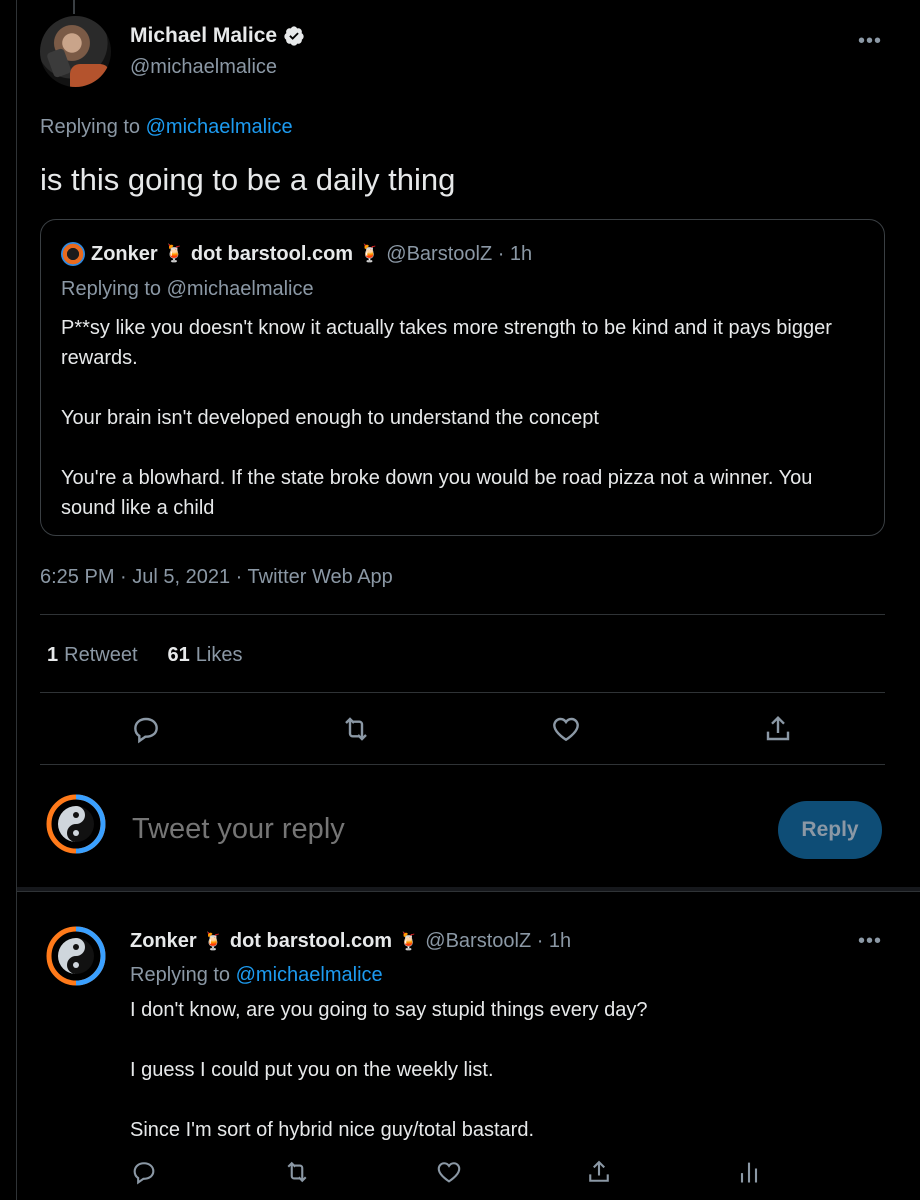 This screenshot has height=1200, width=920. I want to click on likes-count: 61, so click(178, 655).